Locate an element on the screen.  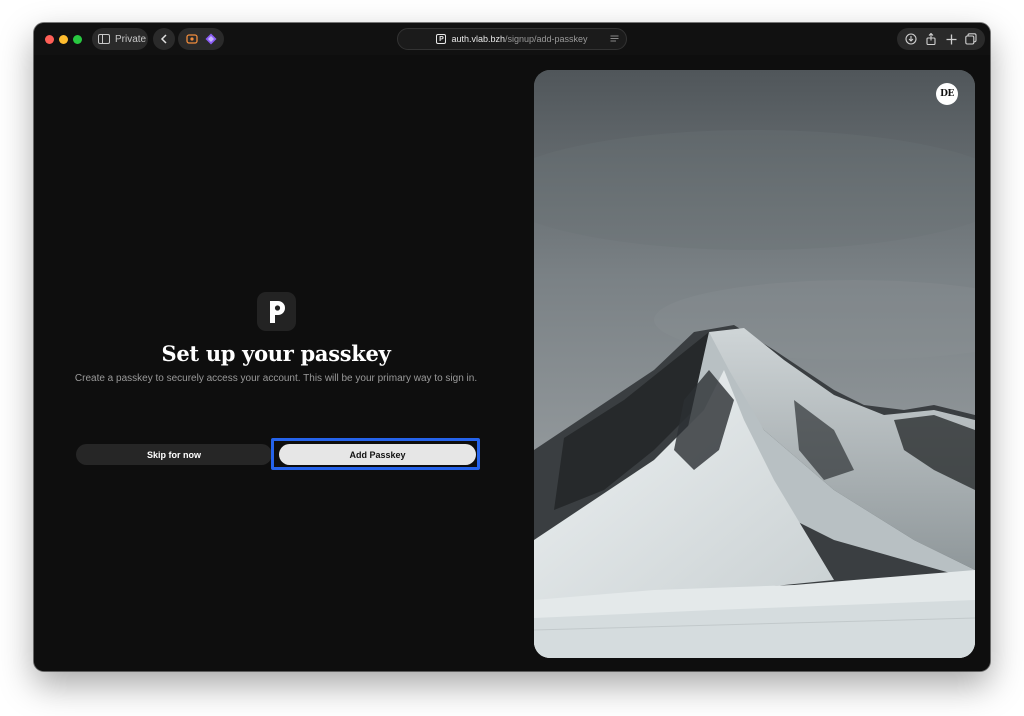
address-bar: P auth.vlab.bzh/signup/add-passkey is located at coordinates (512, 39).